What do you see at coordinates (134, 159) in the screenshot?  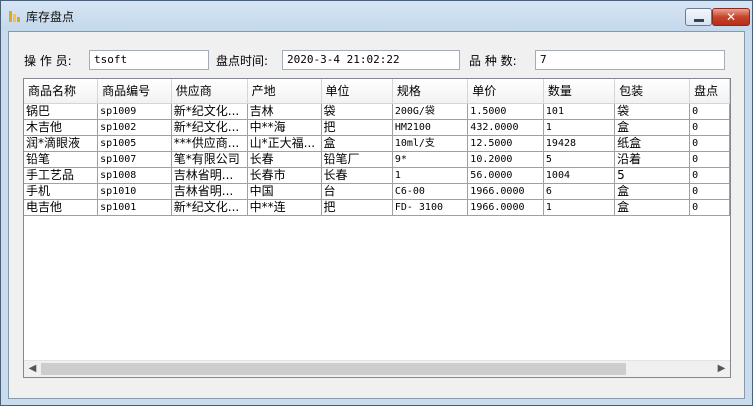 I see `table-cell: sp1007` at bounding box center [134, 159].